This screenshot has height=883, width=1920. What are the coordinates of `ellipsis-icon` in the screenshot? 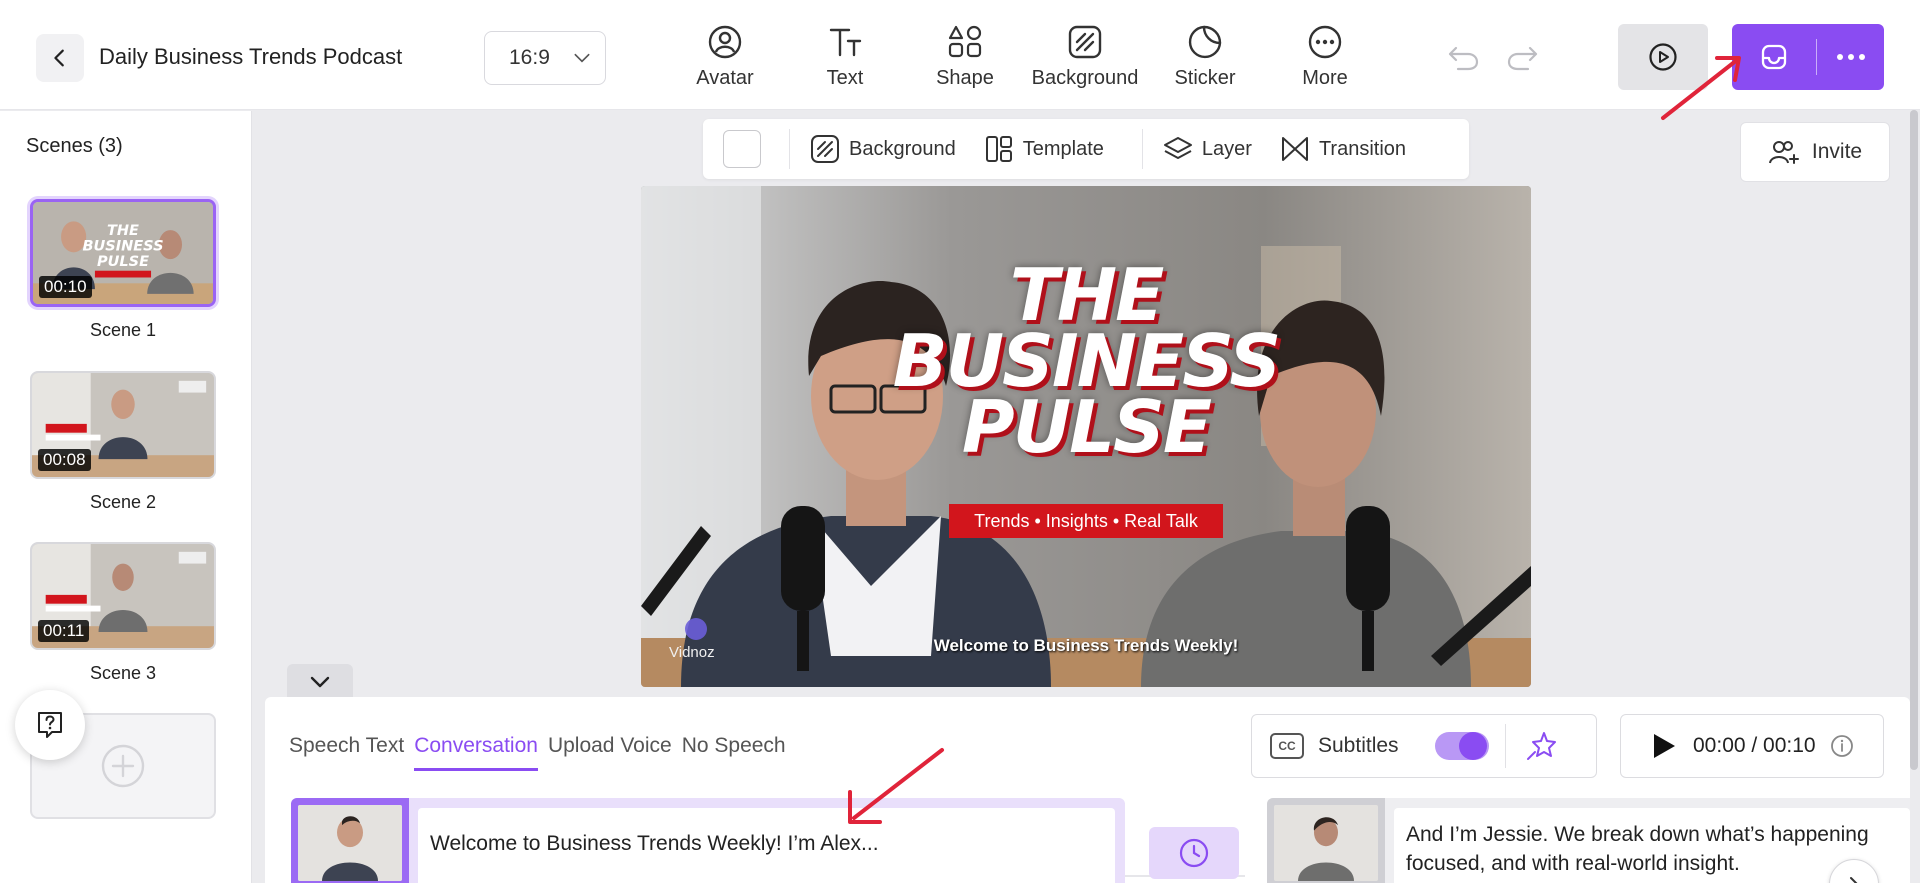 It's located at (1850, 57).